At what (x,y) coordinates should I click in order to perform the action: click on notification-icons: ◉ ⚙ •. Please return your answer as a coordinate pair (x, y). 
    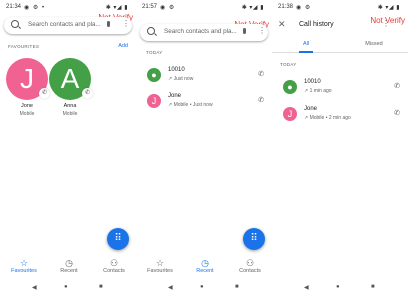
    Looking at the image, I should click on (35, 8).